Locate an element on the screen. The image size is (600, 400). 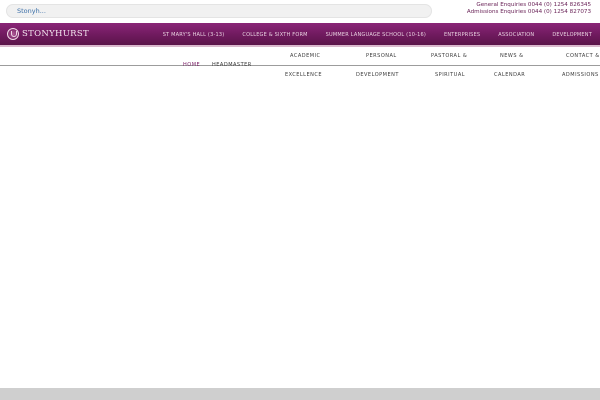
footer-bar is located at coordinates (300, 394).